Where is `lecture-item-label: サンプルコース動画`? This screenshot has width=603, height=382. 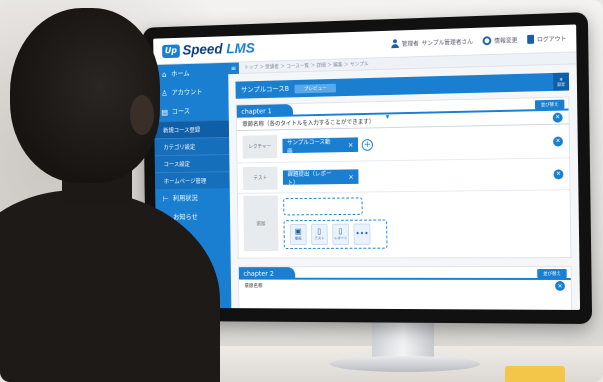
lecture-item-label: サンプルコース動画 is located at coordinates (311, 145).